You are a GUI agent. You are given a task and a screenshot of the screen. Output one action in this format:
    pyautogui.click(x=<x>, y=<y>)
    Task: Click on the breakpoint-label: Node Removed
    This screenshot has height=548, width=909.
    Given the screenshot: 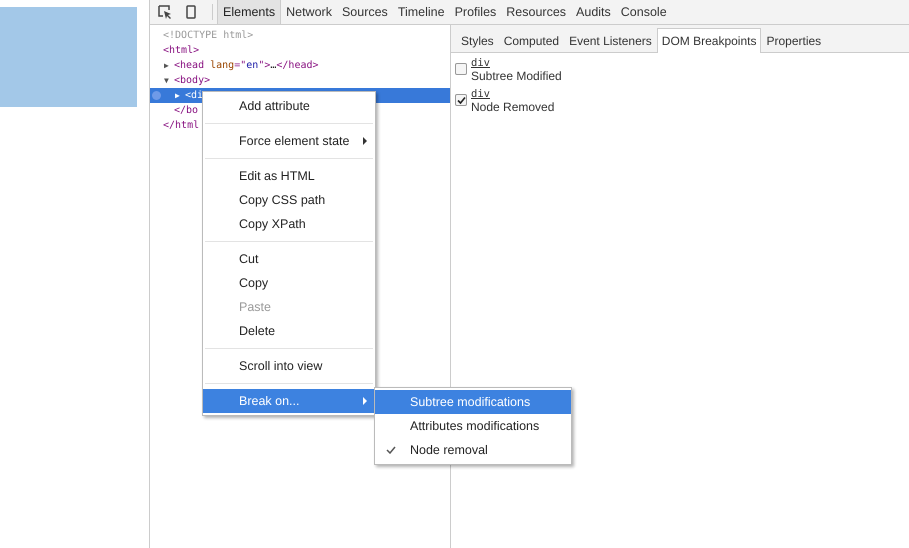 What is the action you would take?
    pyautogui.click(x=512, y=107)
    